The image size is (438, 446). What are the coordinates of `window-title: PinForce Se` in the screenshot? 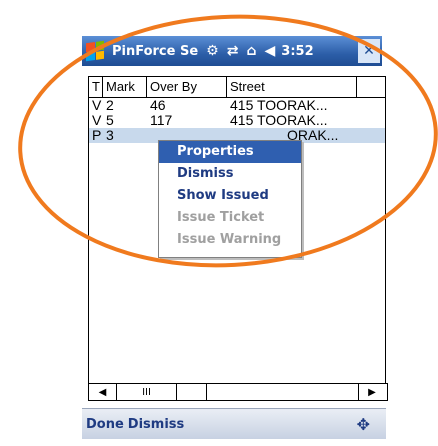 It's located at (155, 51).